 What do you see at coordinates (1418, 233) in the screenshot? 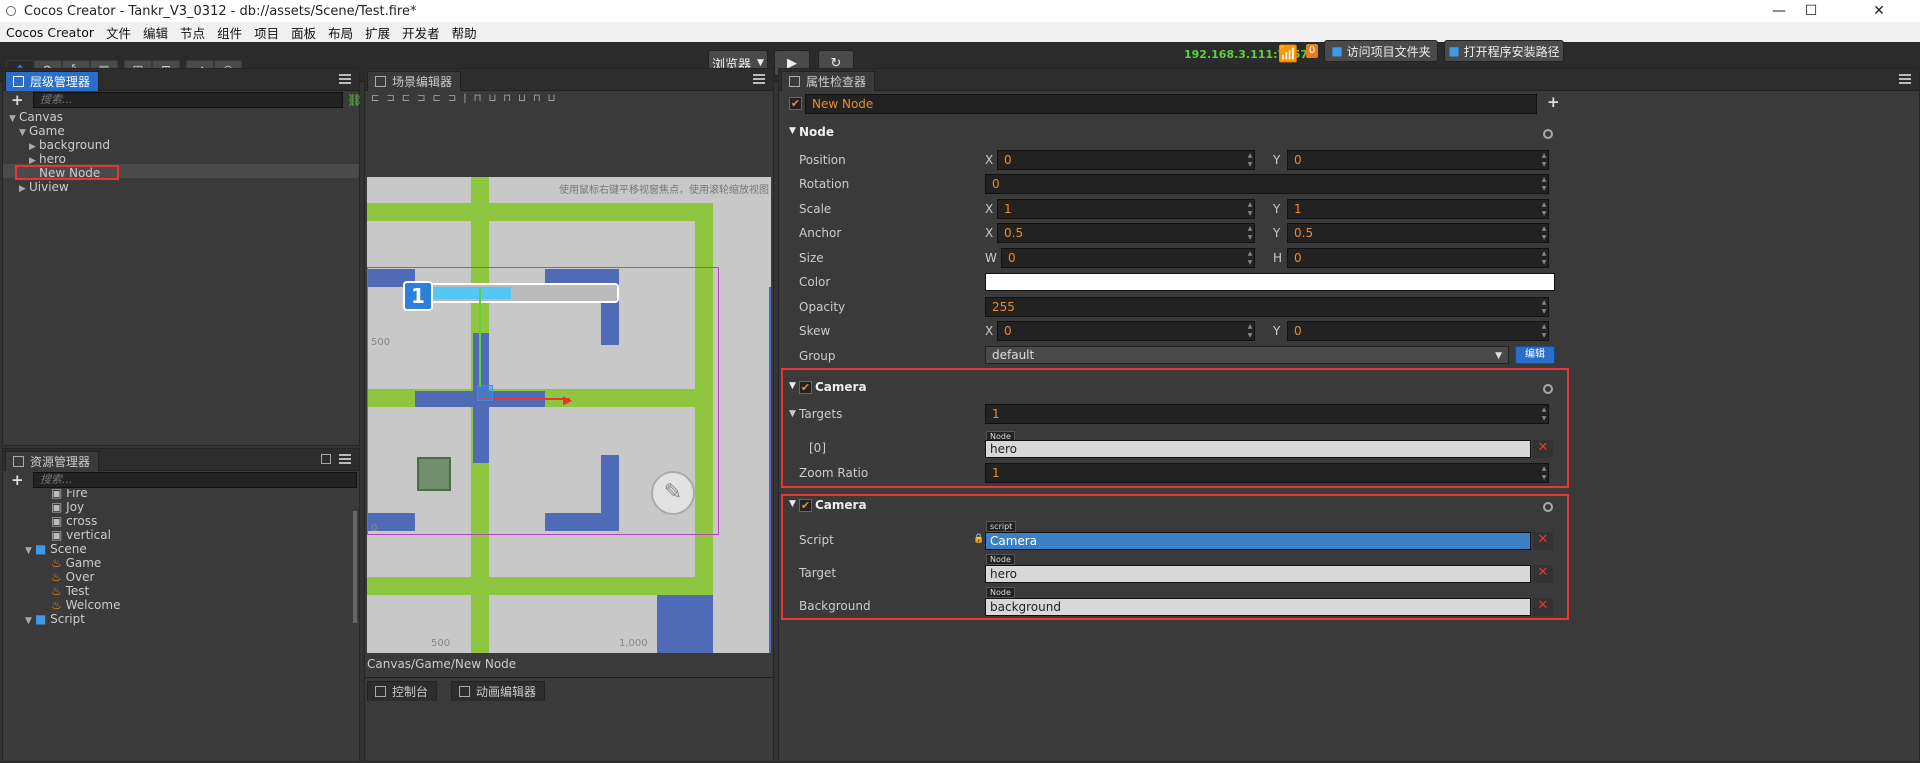
I see `anchor-y-input: 0.5 ▲ ▼` at bounding box center [1418, 233].